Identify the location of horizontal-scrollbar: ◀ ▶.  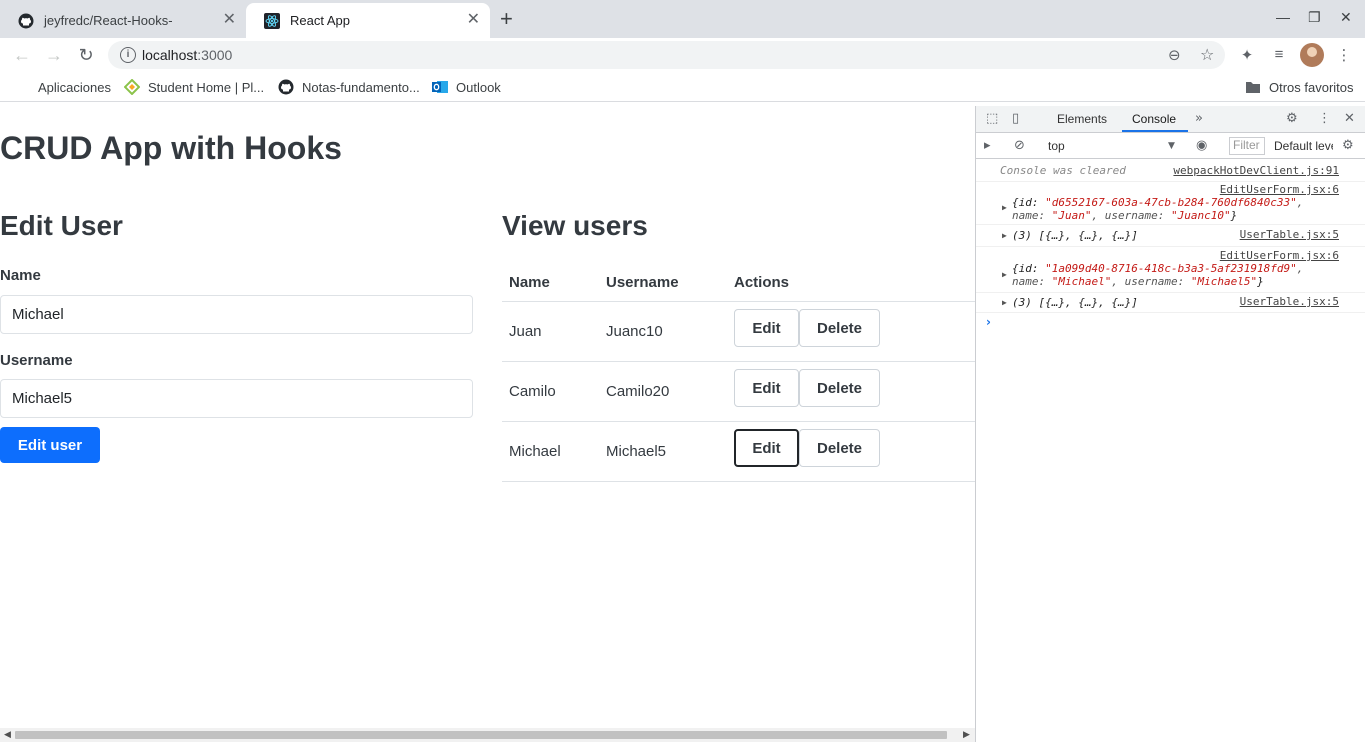
(487, 735).